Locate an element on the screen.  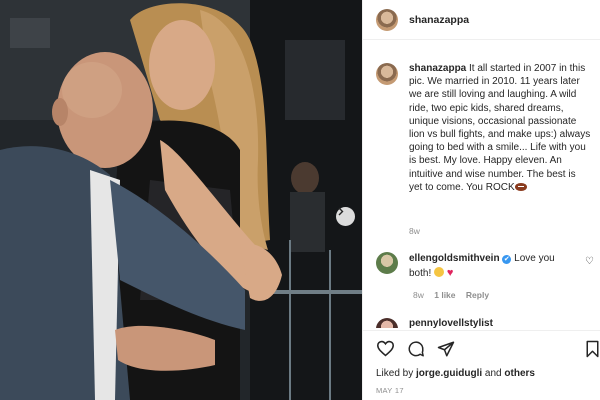
caption-author-avatar is located at coordinates (387, 74).